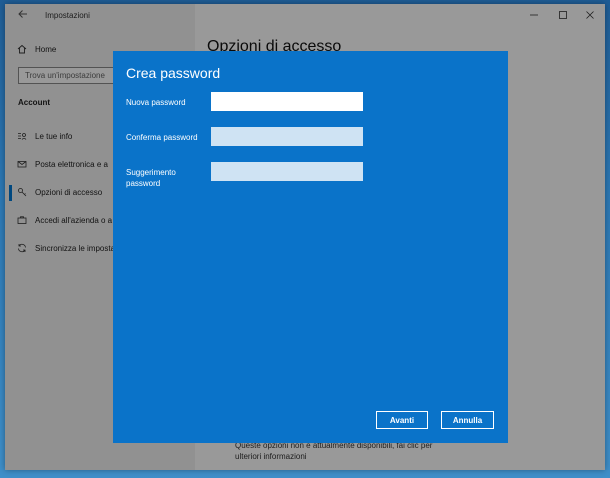 This screenshot has height=478, width=610. Describe the element at coordinates (151, 178) in the screenshot. I see `password-hint-label: Suggerimento password` at that location.